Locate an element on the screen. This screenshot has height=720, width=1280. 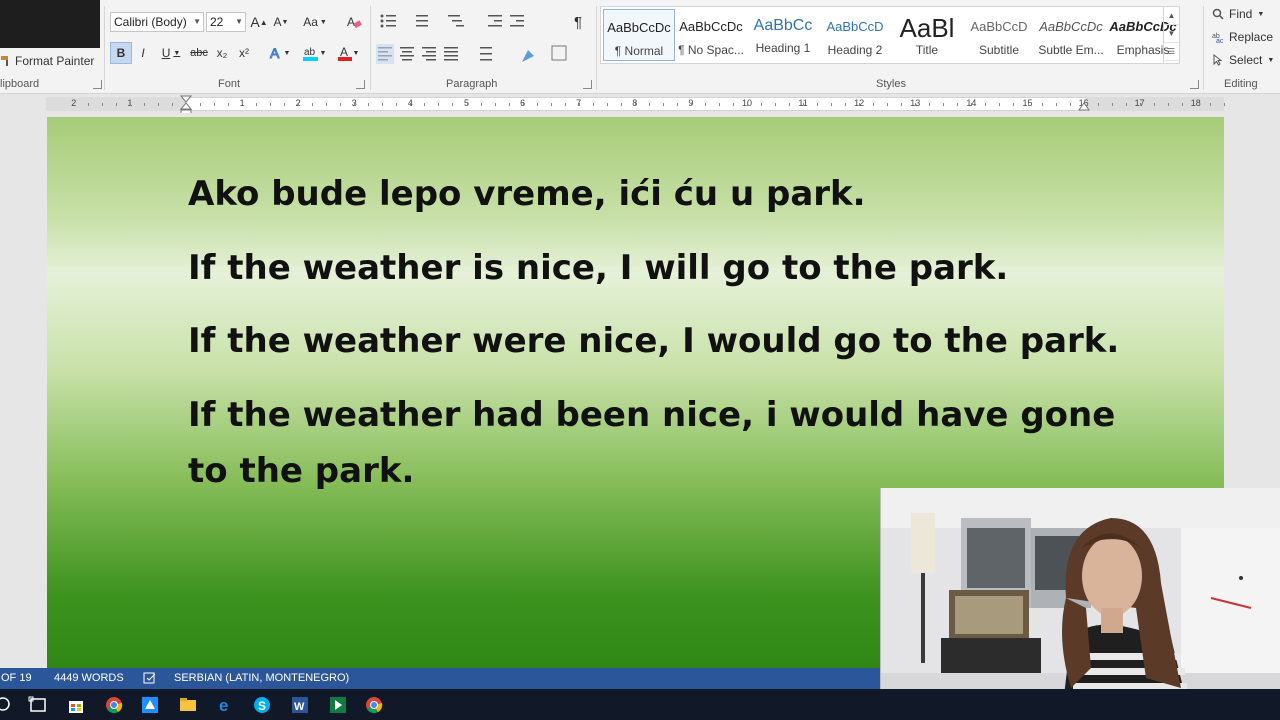
group-divider is located at coordinates (596, 48).